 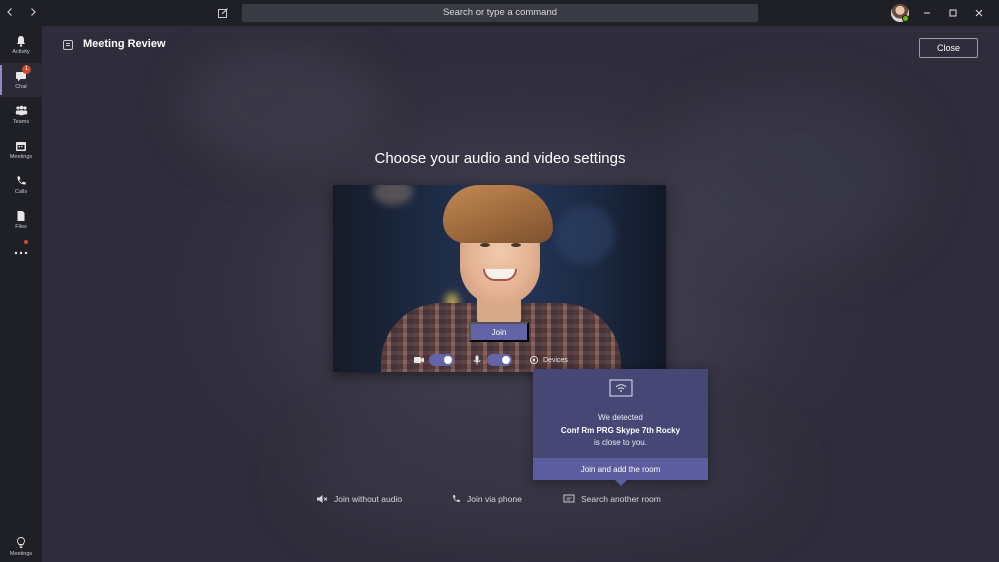 What do you see at coordinates (953, 13) in the screenshot?
I see `maximize-icon` at bounding box center [953, 13].